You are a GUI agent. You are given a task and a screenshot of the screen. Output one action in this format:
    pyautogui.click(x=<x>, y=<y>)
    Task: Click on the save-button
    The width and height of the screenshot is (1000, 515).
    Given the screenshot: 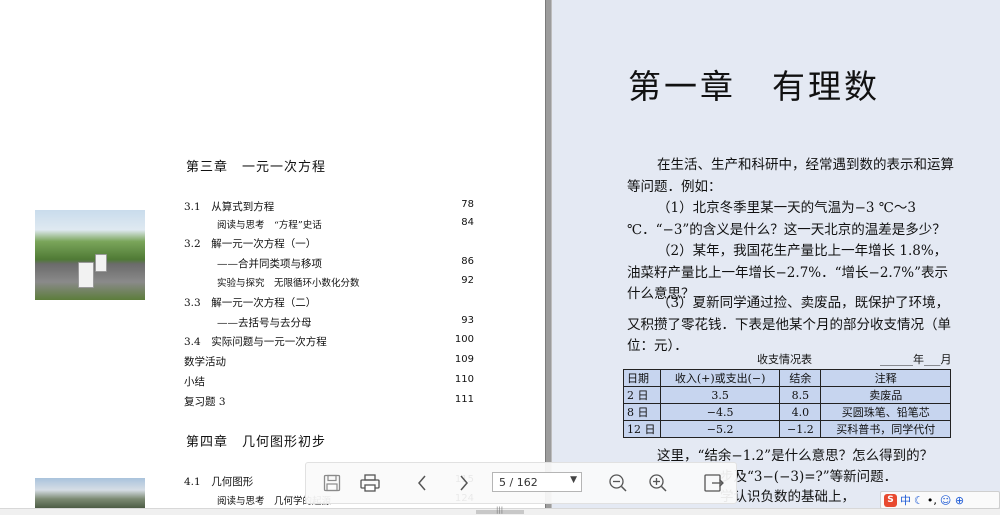 What is the action you would take?
    pyautogui.click(x=332, y=483)
    